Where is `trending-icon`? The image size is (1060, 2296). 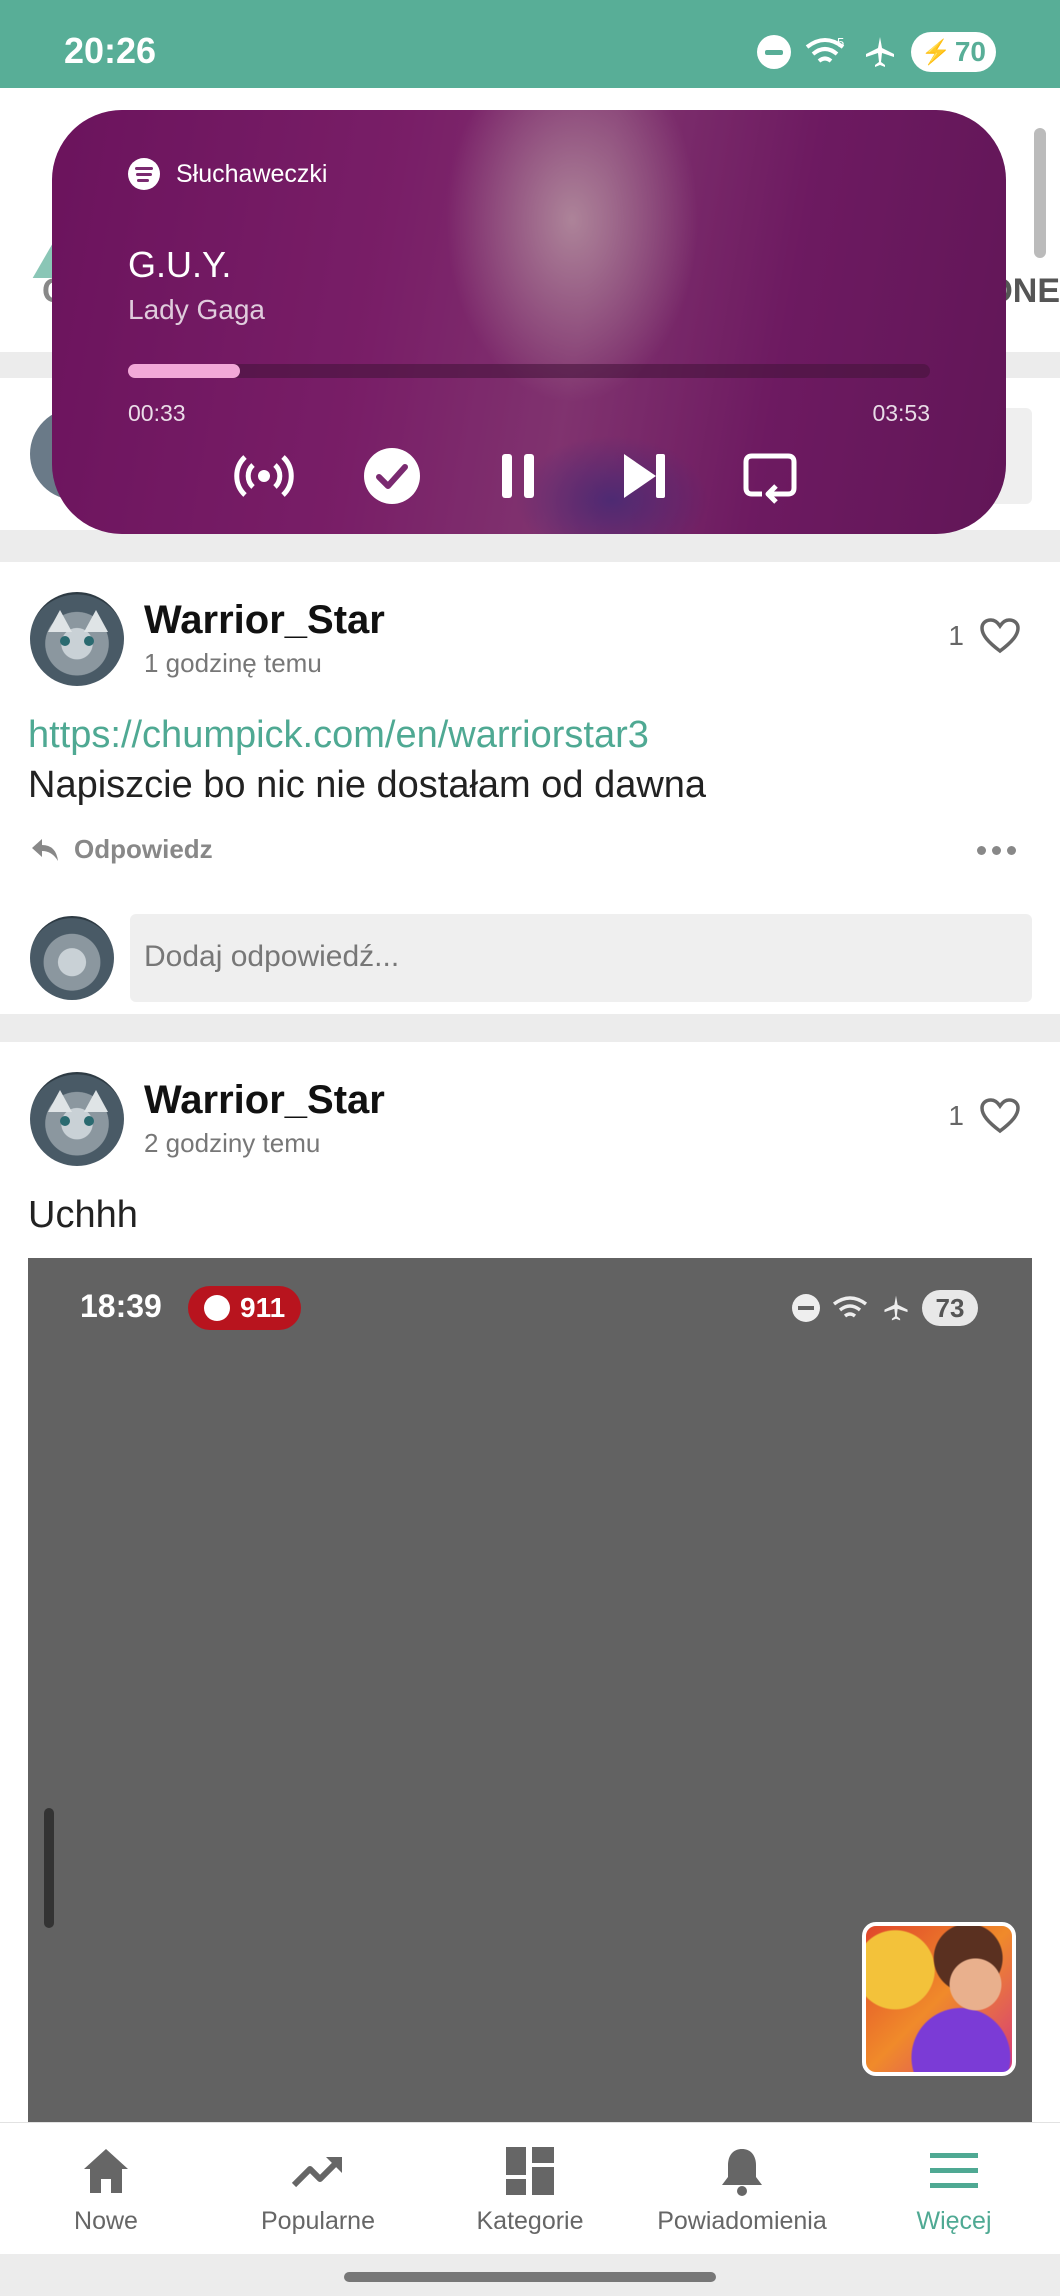
trending-icon is located at coordinates (316, 2172).